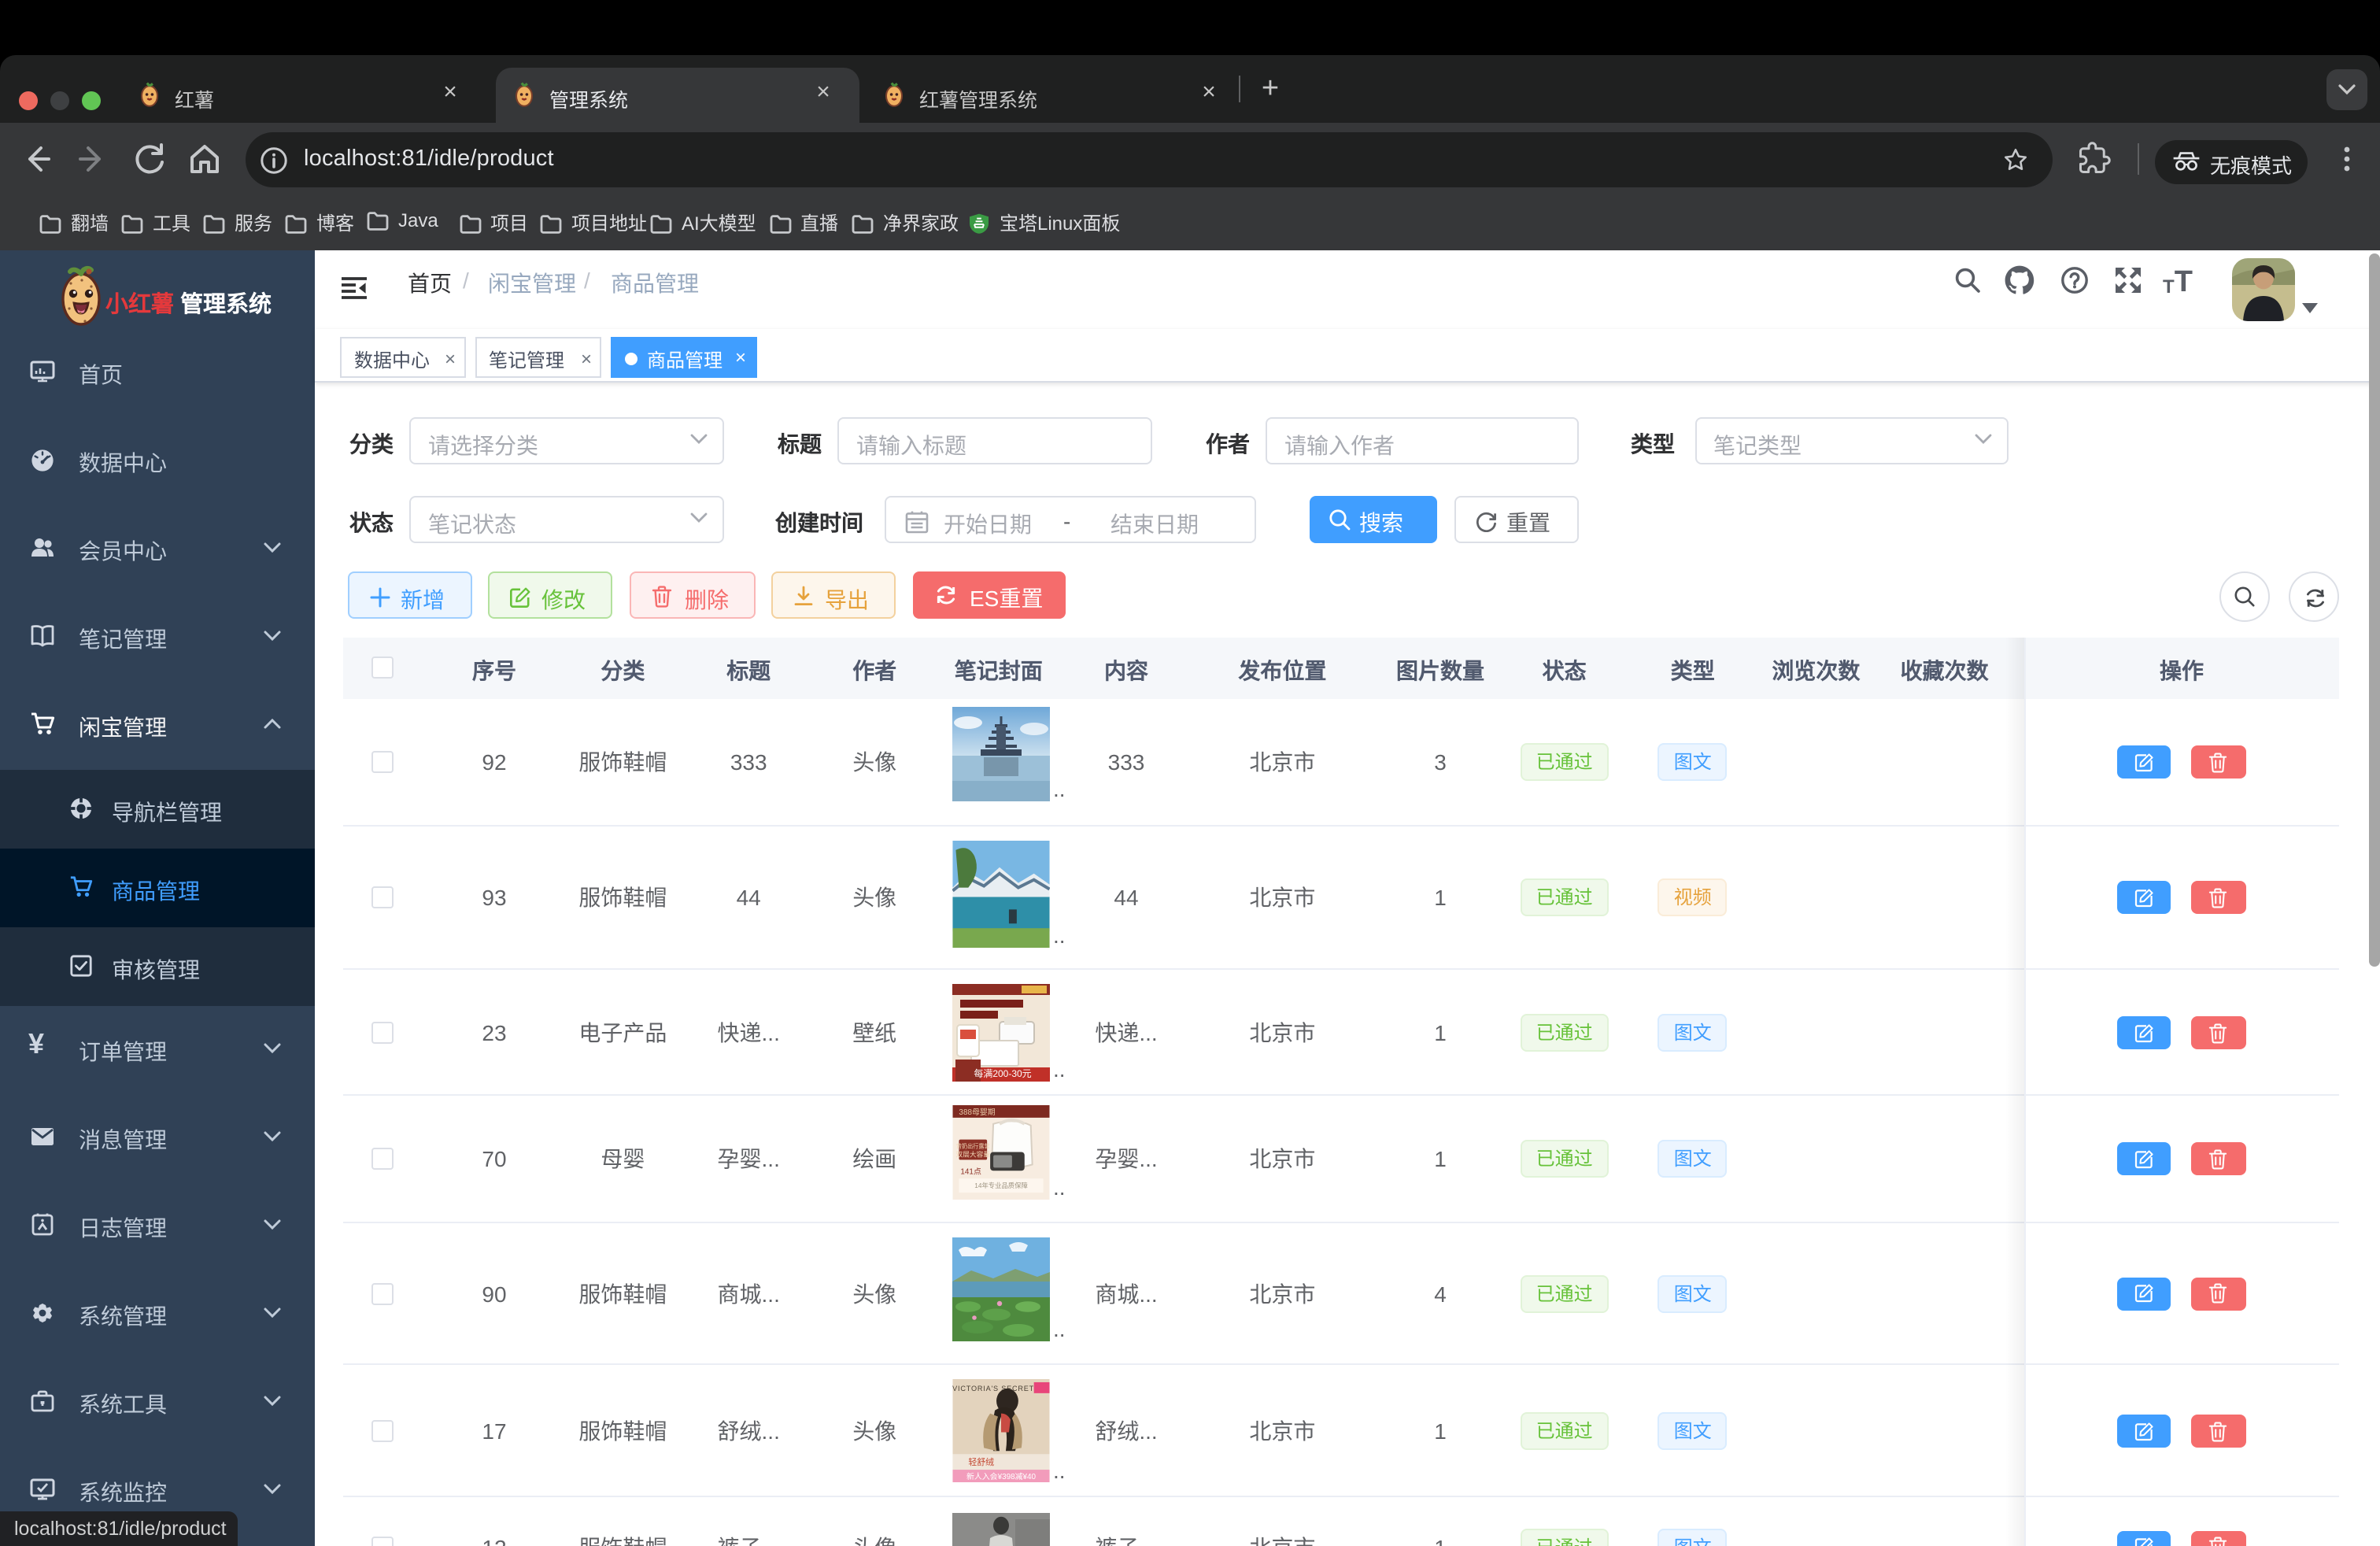 The width and height of the screenshot is (2380, 1546). I want to click on svg-text: 背奶出行露营, so click(973, 1145).